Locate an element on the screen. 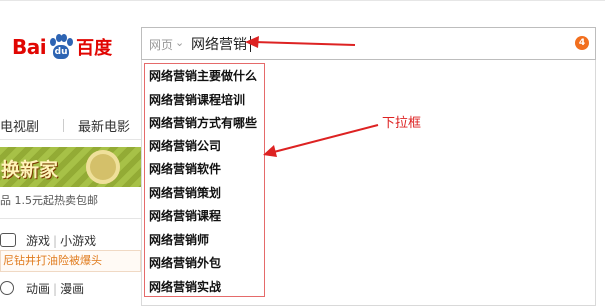 The height and width of the screenshot is (306, 605). arrow-to-dropdown is located at coordinates (321, 140).